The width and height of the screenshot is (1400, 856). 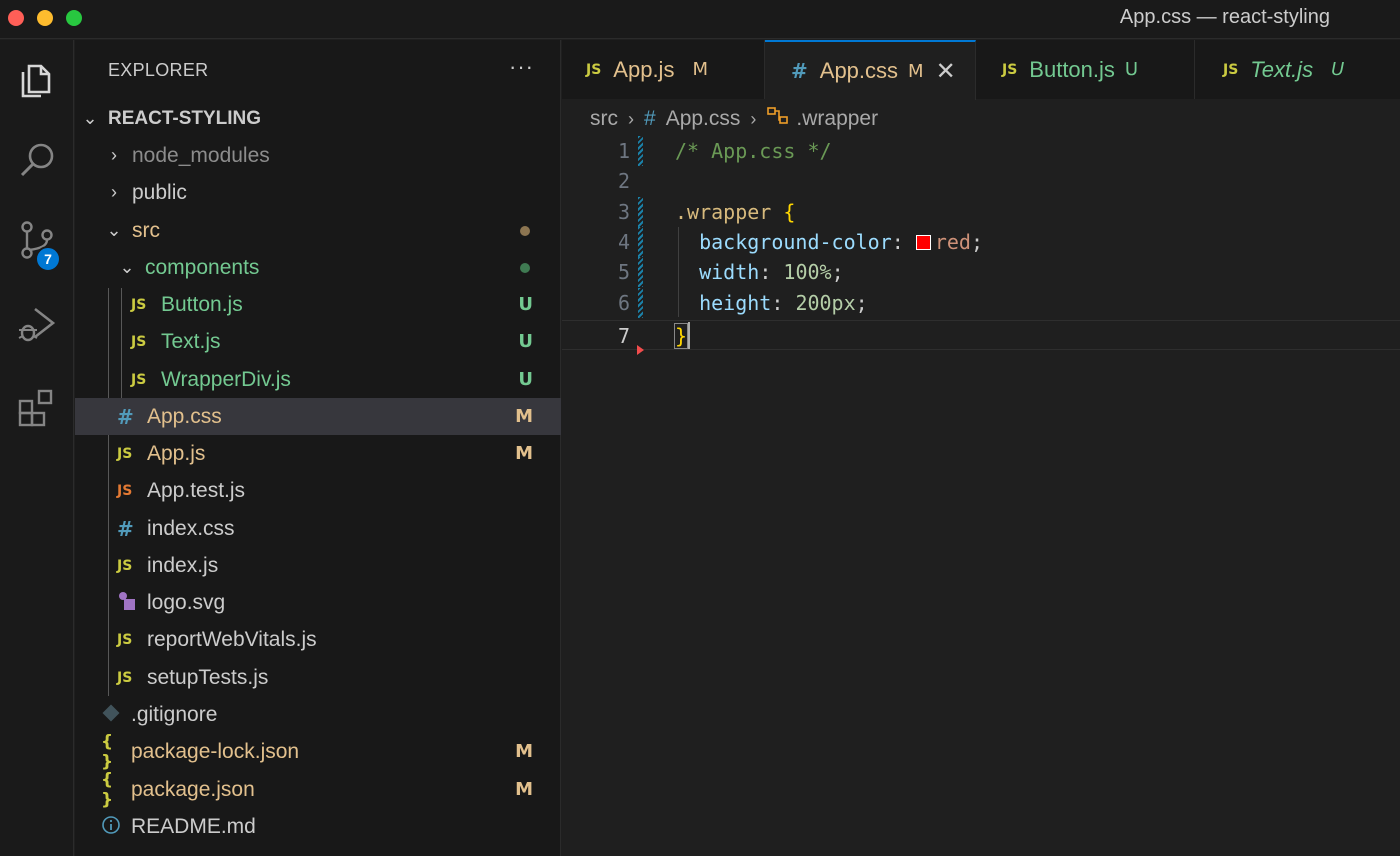 I want to click on activity-run-debug, so click(x=37, y=325).